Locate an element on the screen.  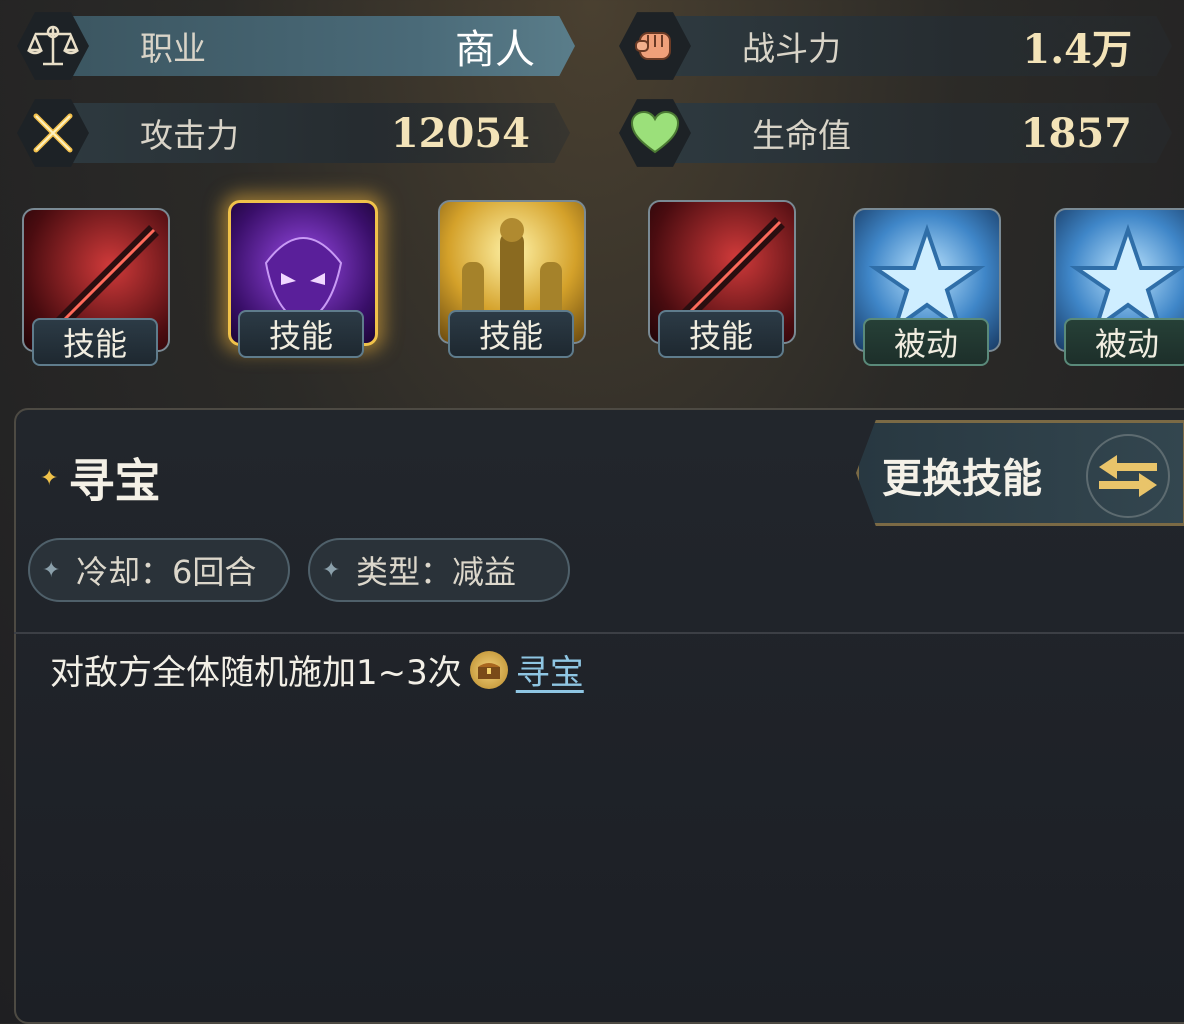
power-value: 1.4万 is located at coordinates (1077, 49).